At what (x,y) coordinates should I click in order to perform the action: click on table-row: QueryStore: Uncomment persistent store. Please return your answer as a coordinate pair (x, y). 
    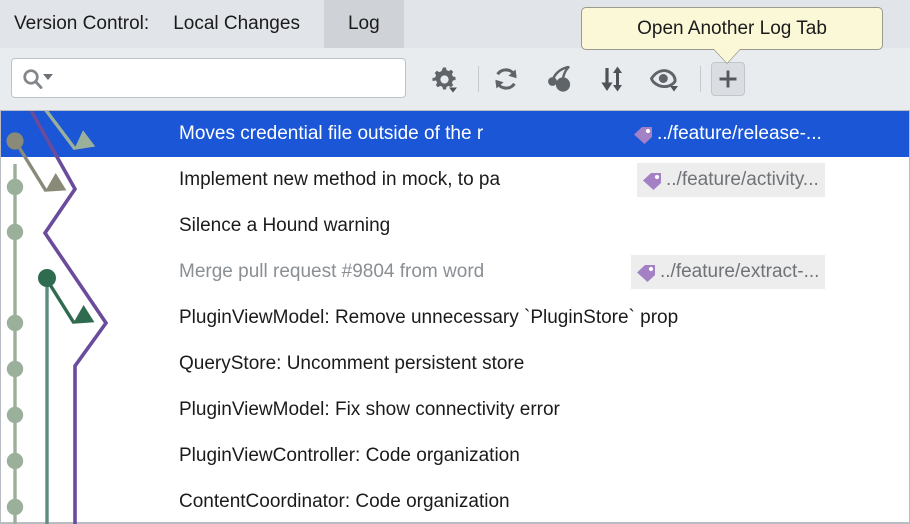
    Looking at the image, I should click on (455, 364).